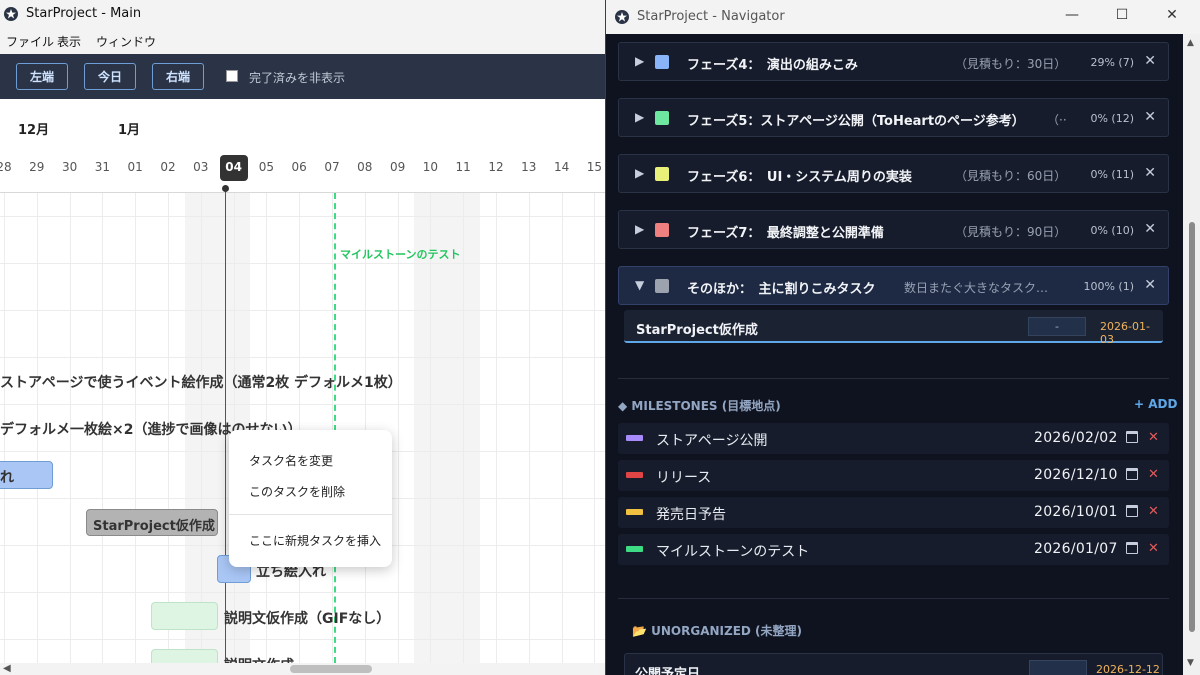  What do you see at coordinates (84, 13) in the screenshot?
I see `window-title: StarProject - Main` at bounding box center [84, 13].